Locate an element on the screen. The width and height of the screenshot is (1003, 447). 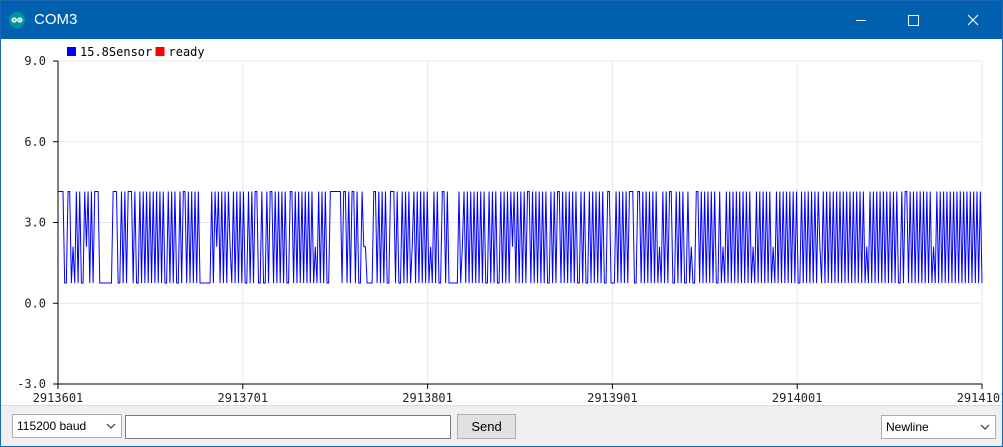
title-bar: COM3 is located at coordinates (501, 20).